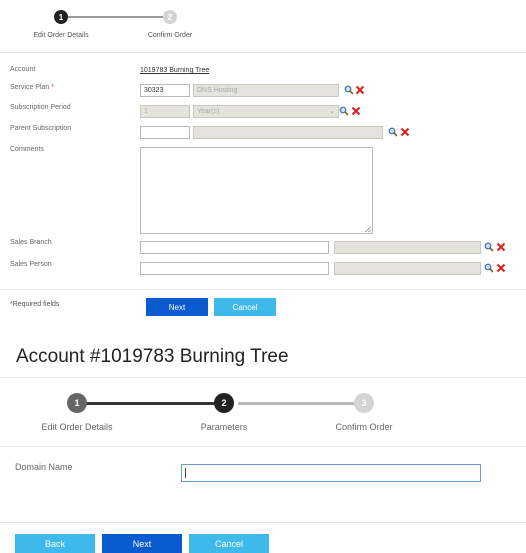  I want to click on back-button: Back, so click(55, 543).